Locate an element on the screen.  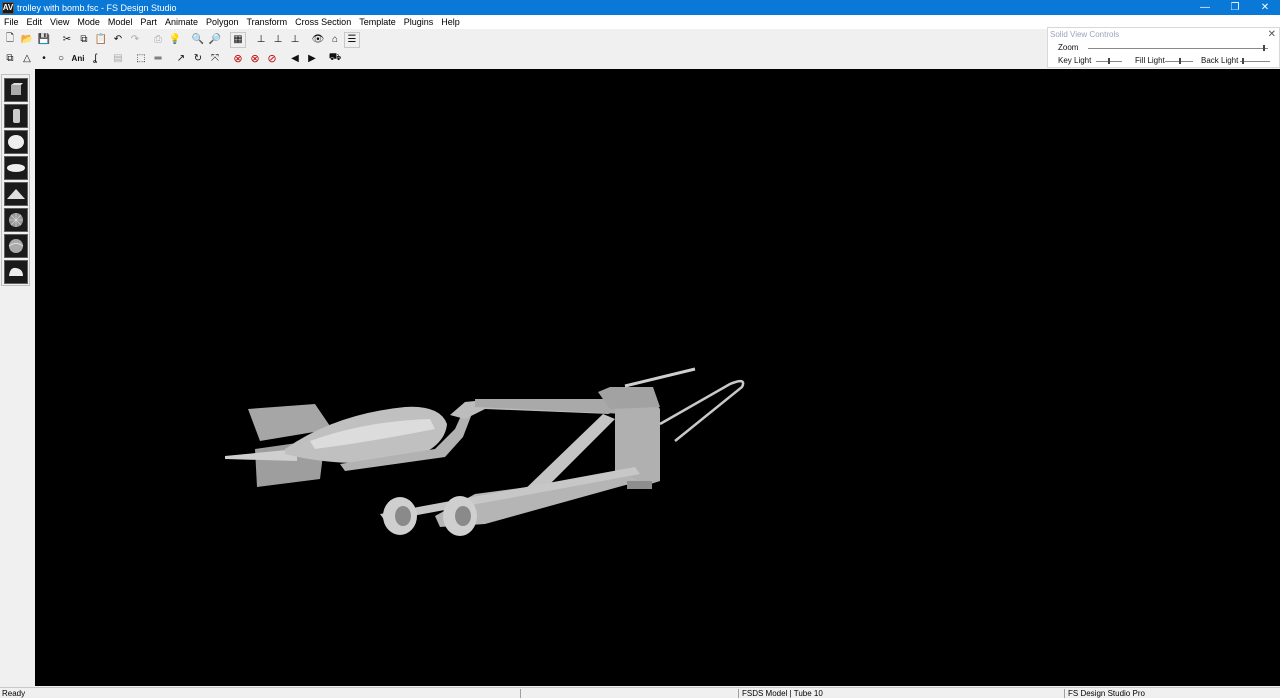
menu-part: Part is located at coordinates (148, 22).